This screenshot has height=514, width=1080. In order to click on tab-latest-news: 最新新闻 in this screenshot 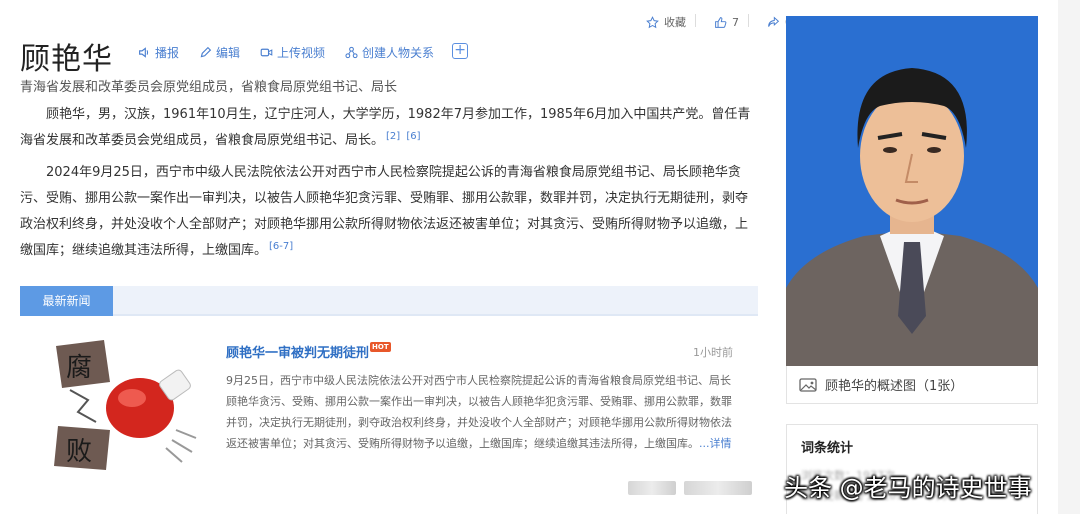, I will do `click(66, 301)`.